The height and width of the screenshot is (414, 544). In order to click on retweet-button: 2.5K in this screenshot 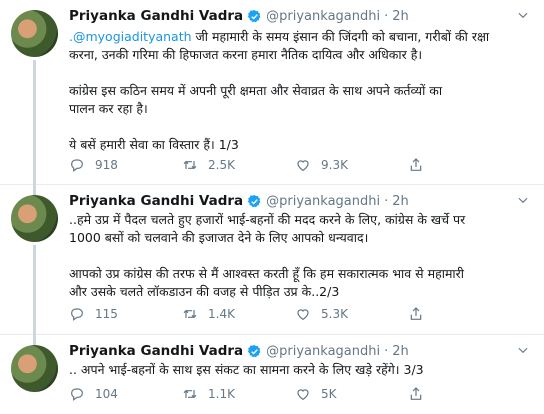, I will do `click(238, 165)`.